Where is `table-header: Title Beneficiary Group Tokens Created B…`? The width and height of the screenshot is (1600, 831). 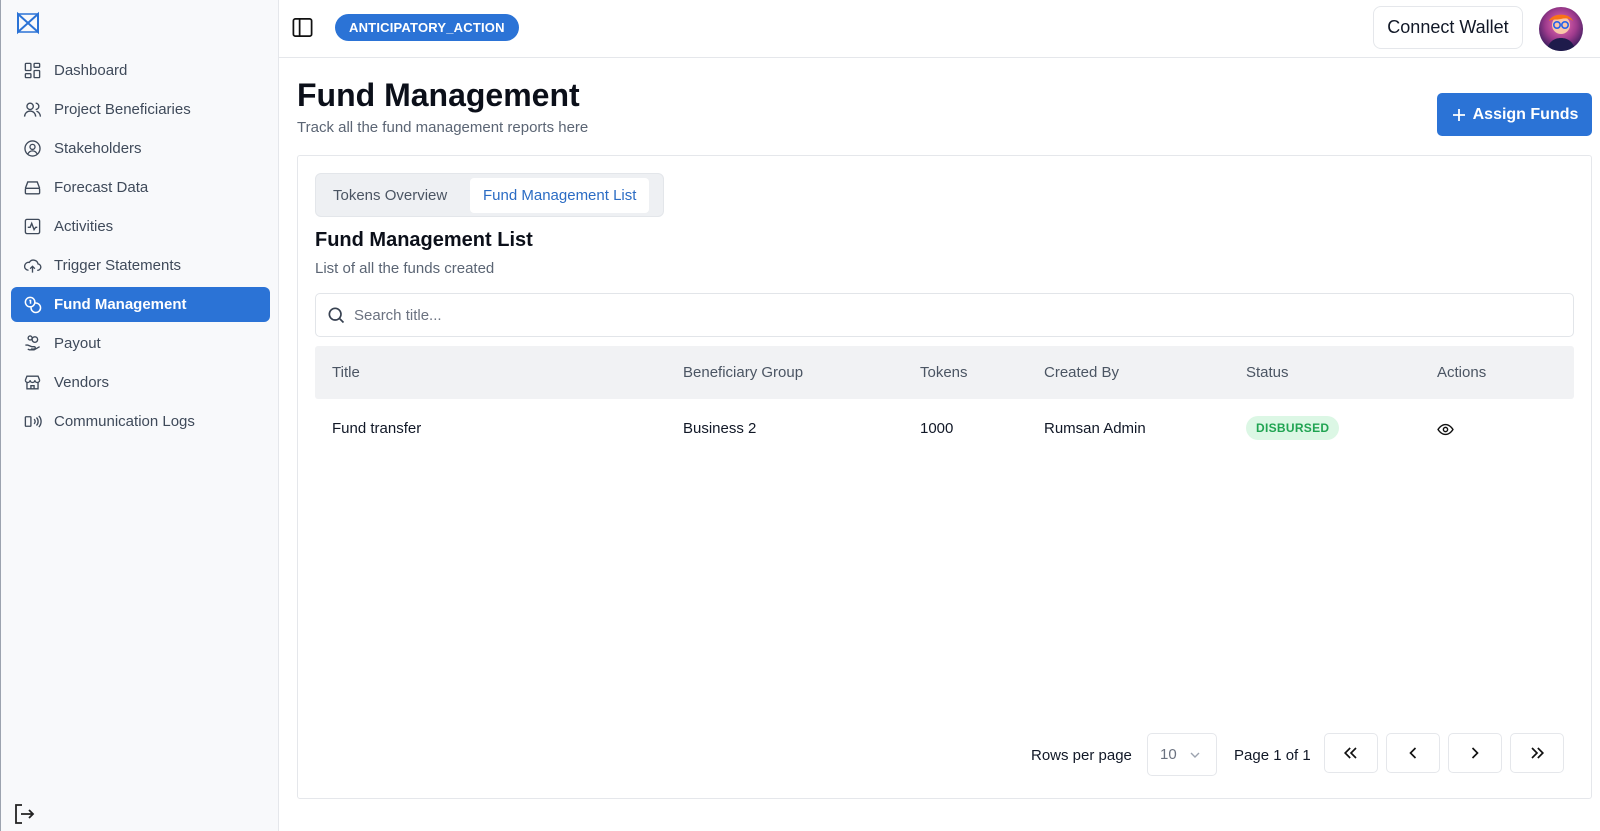 table-header: Title Beneficiary Group Tokens Created B… is located at coordinates (944, 372).